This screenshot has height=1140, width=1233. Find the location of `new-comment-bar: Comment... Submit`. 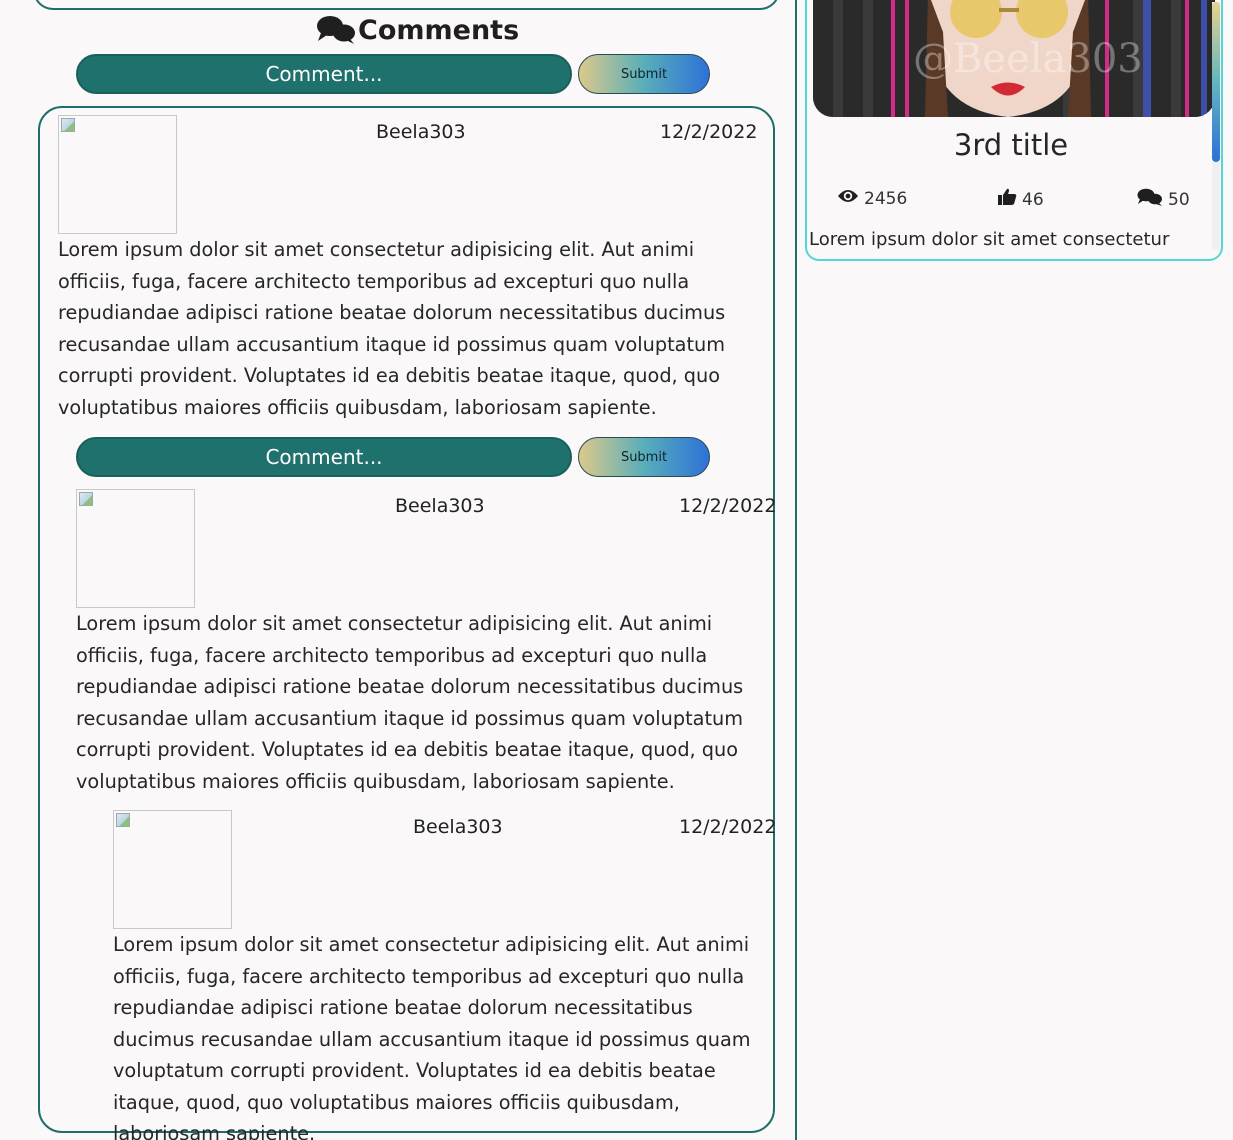

new-comment-bar: Comment... Submit is located at coordinates (393, 74).